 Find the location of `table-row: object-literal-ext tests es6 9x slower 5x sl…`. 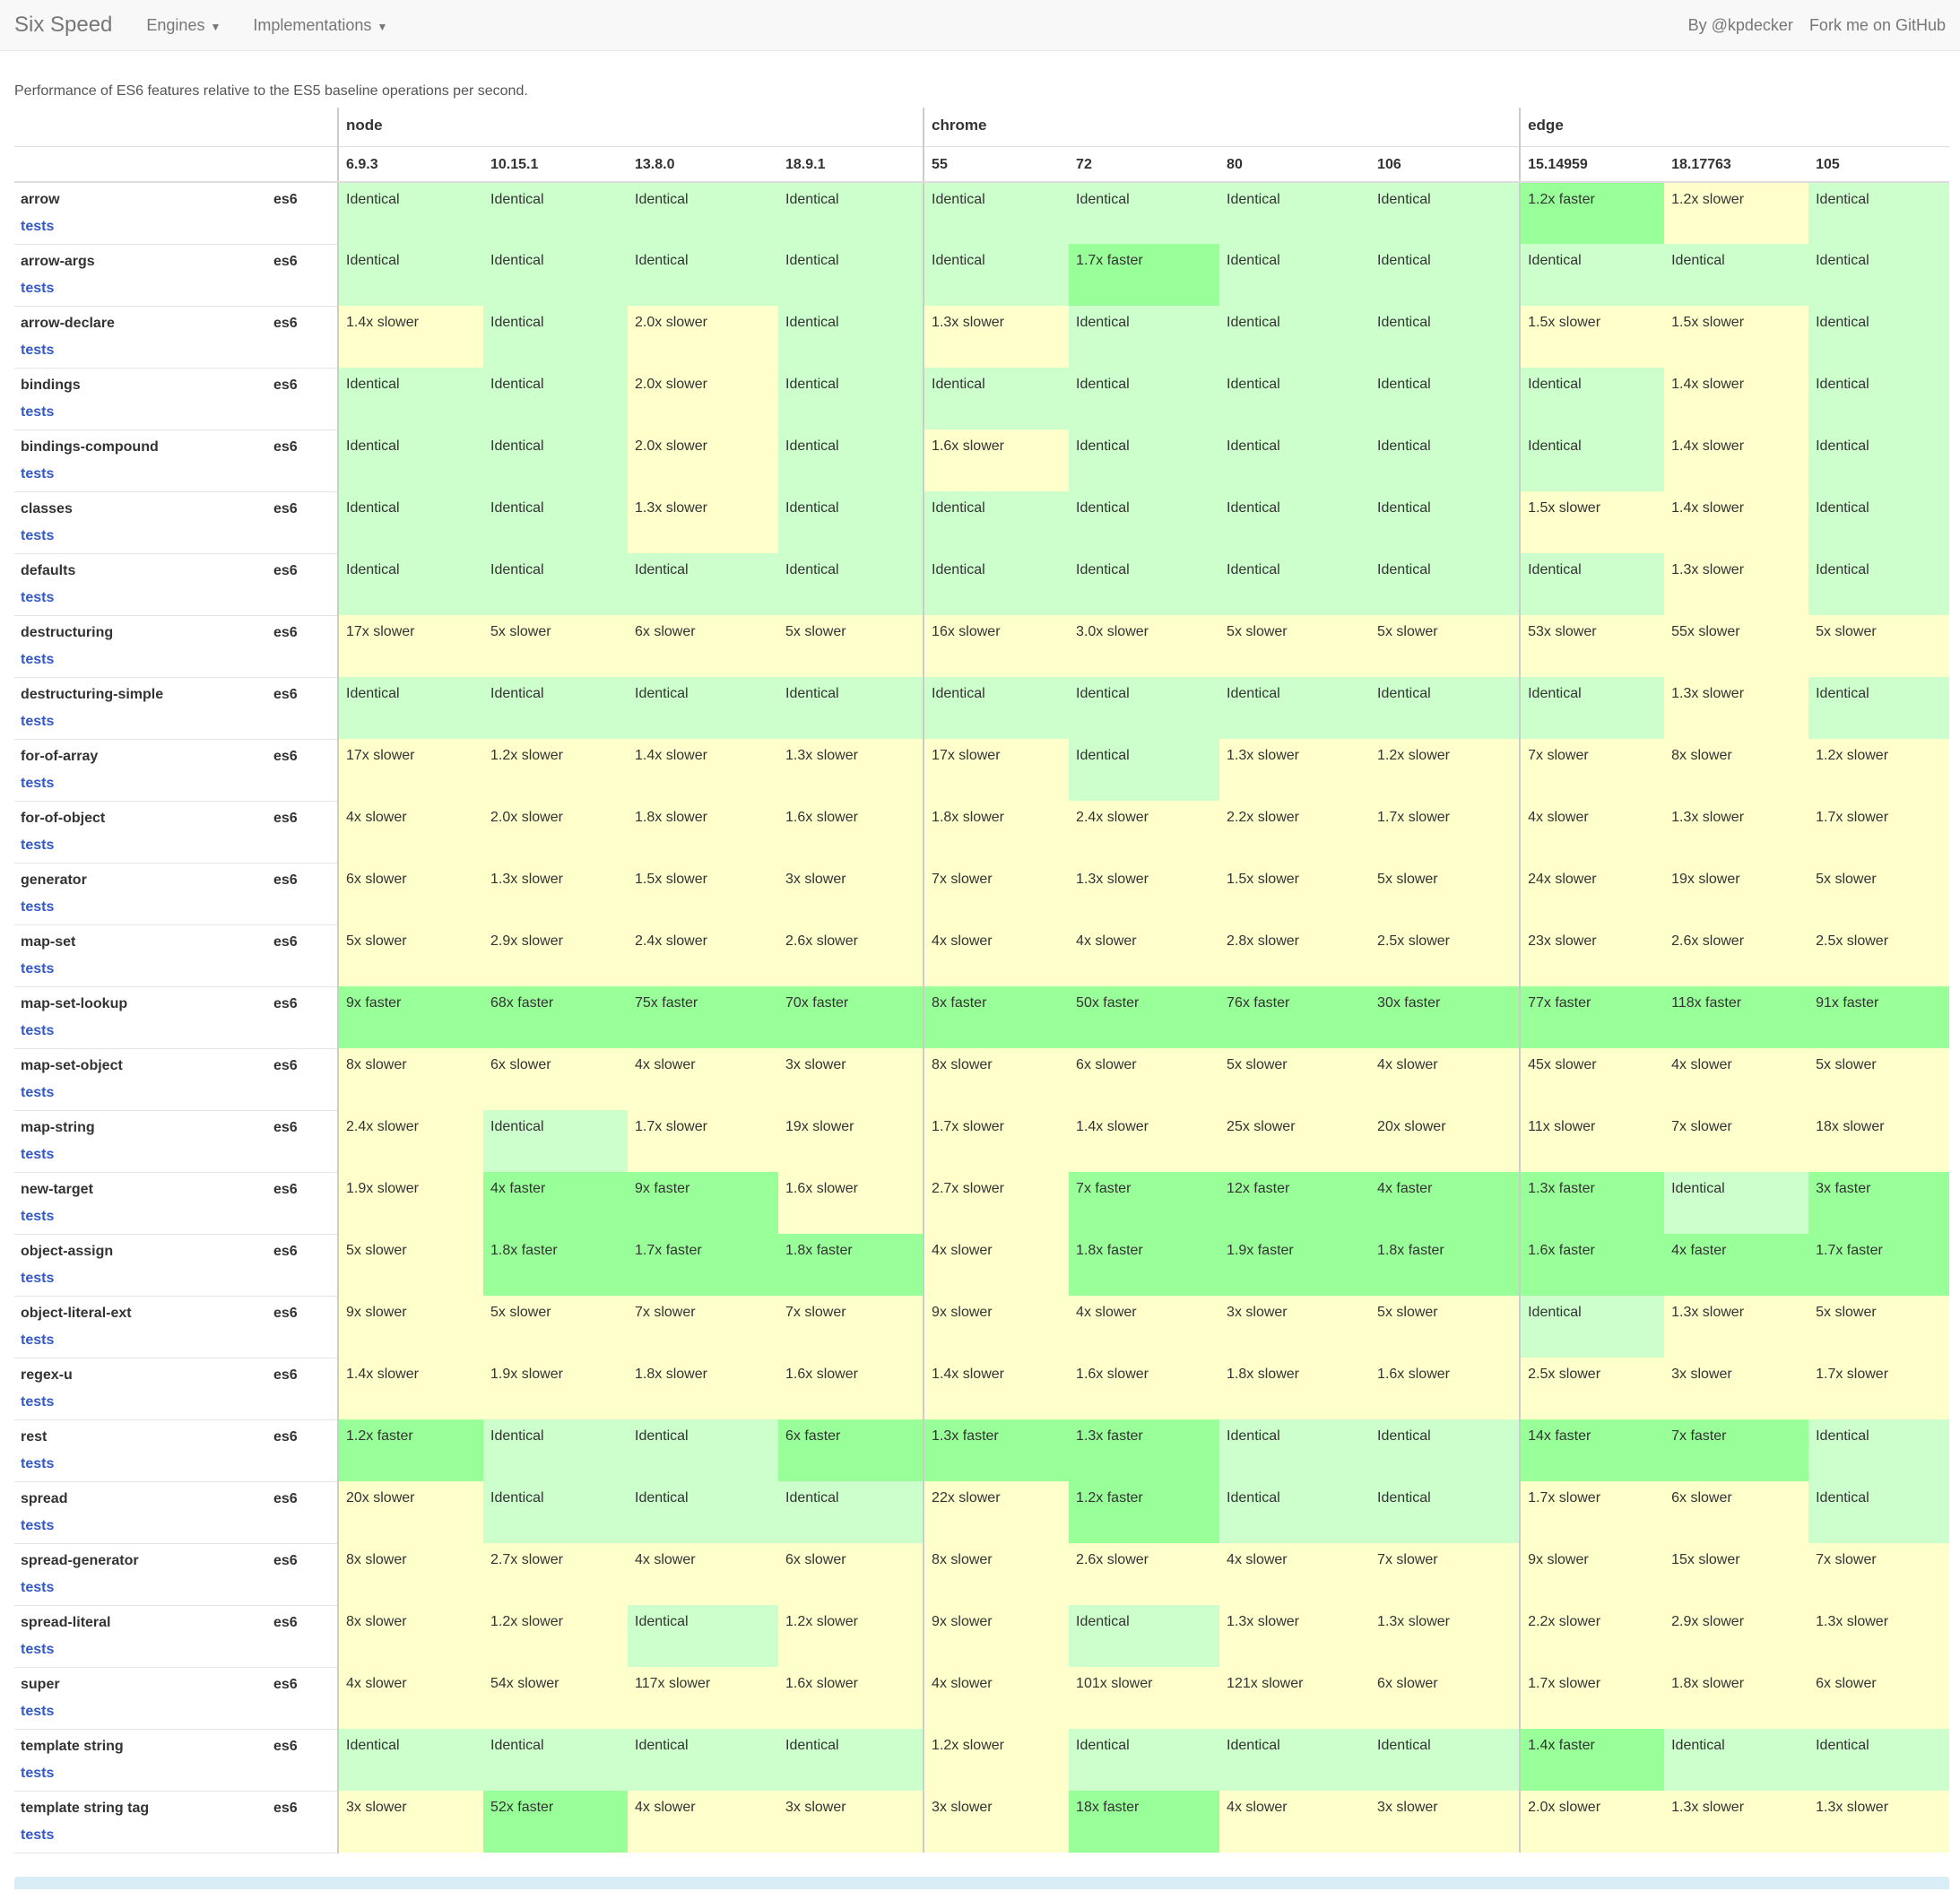

table-row: object-literal-ext tests es6 9x slower 5x sl… is located at coordinates (982, 1327).